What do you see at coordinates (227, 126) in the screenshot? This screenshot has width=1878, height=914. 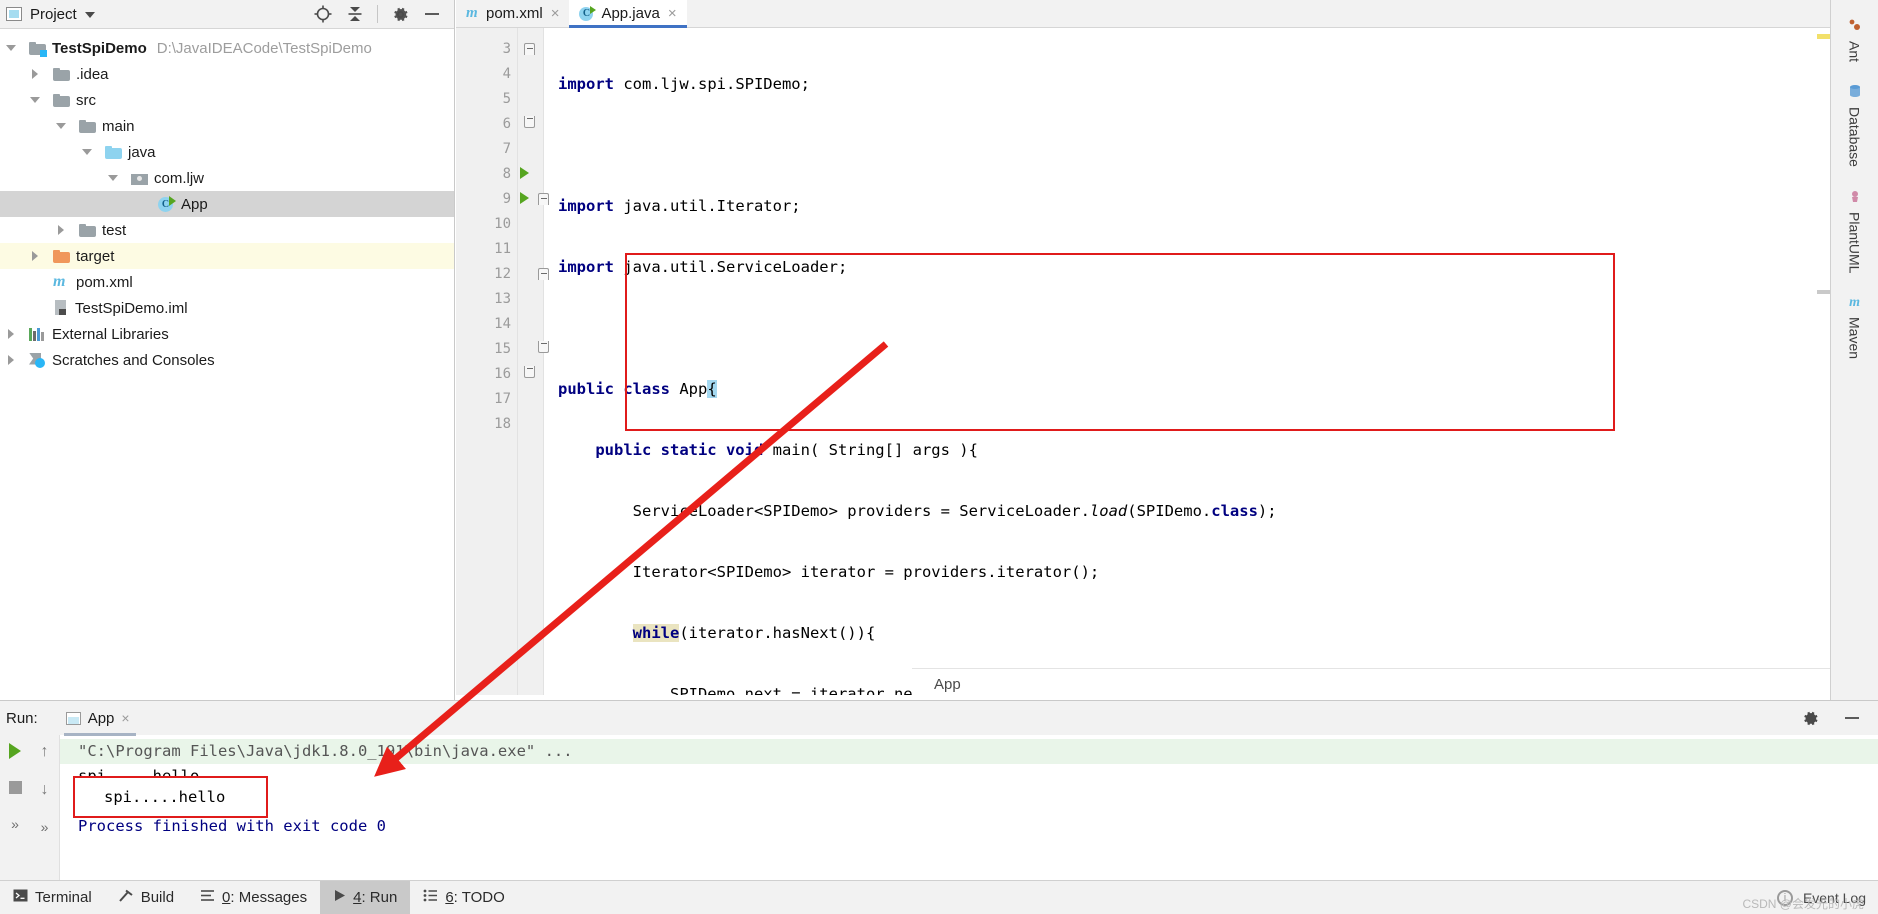 I see `tree-item-main: main` at bounding box center [227, 126].